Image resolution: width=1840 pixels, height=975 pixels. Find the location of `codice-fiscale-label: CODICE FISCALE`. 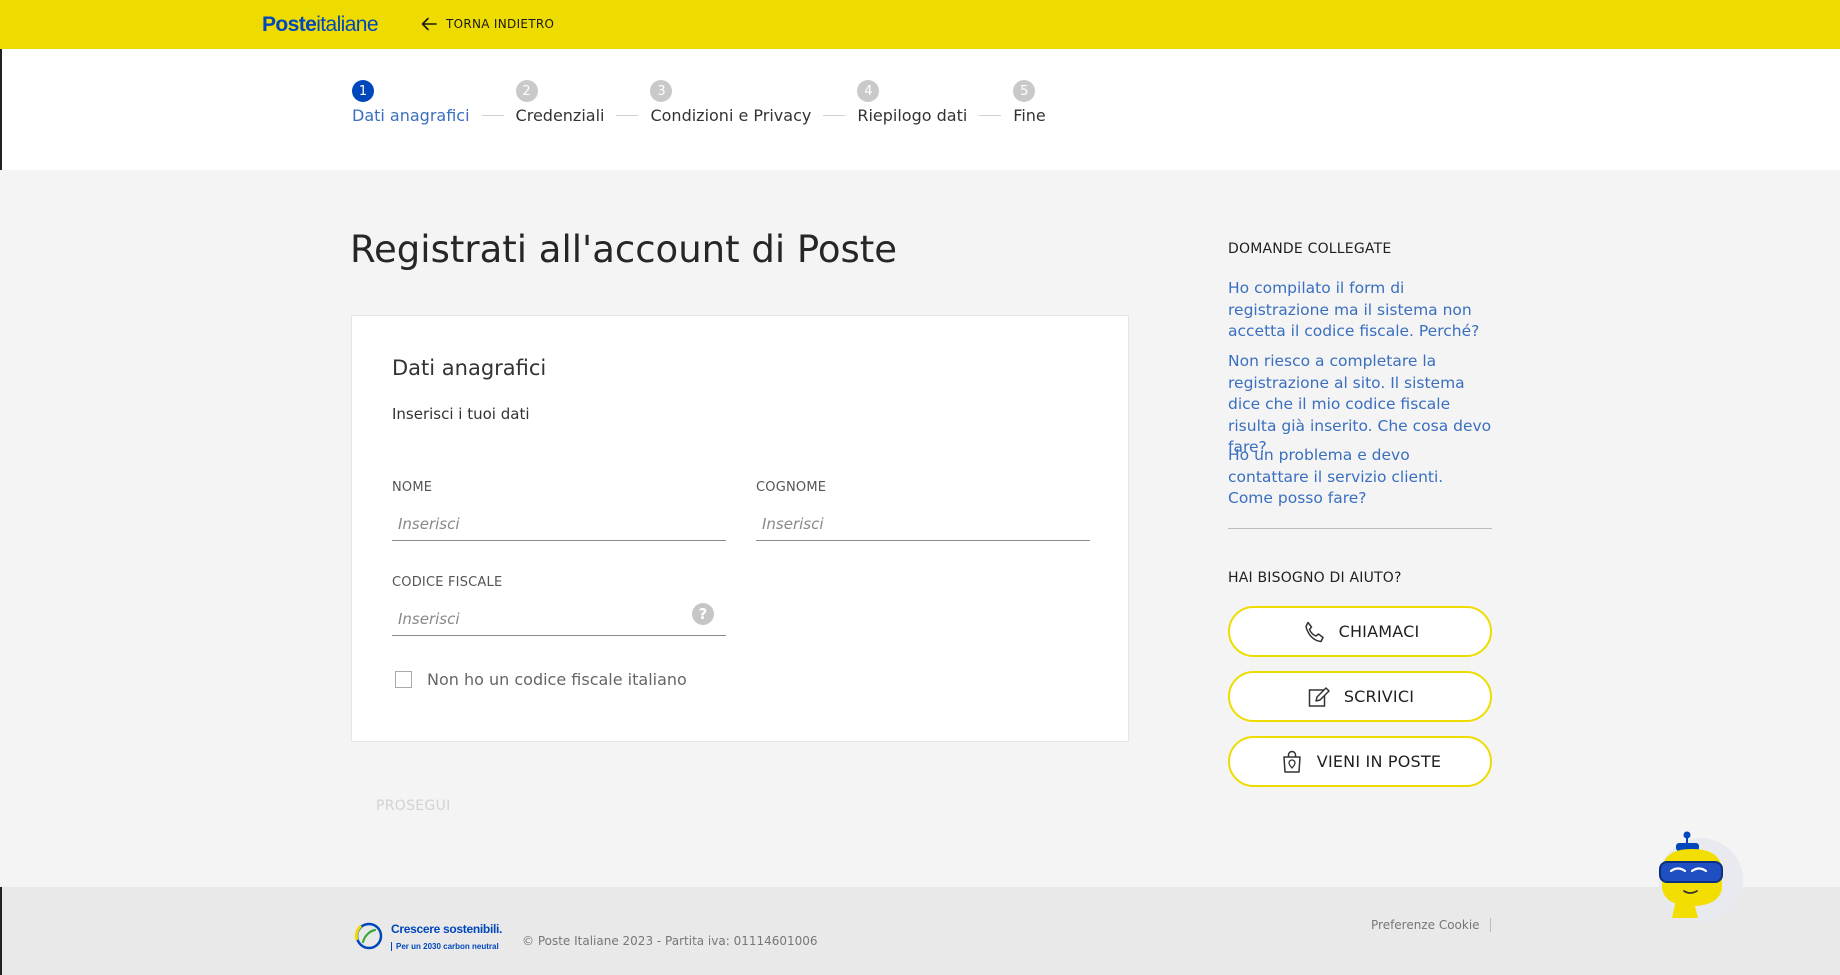

codice-fiscale-label: CODICE FISCALE is located at coordinates (447, 582).